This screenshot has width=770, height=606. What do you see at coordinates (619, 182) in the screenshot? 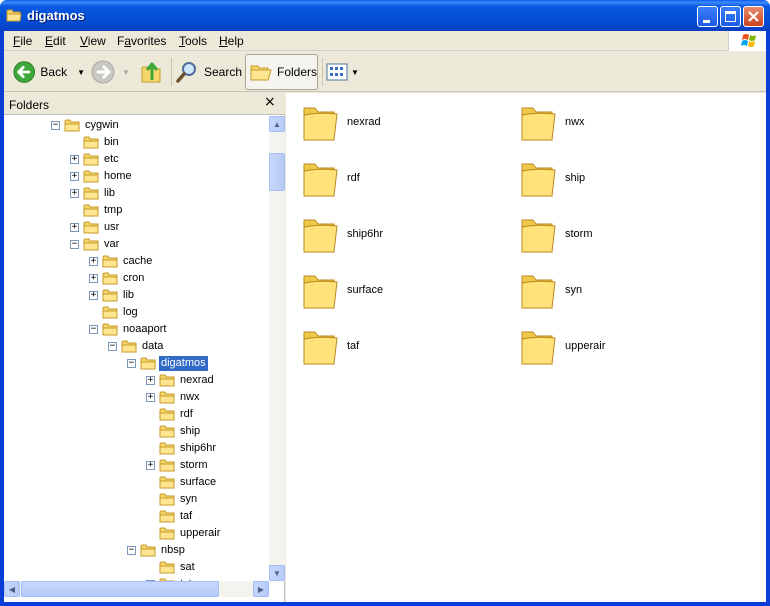
I see `folder-item: ship` at bounding box center [619, 182].